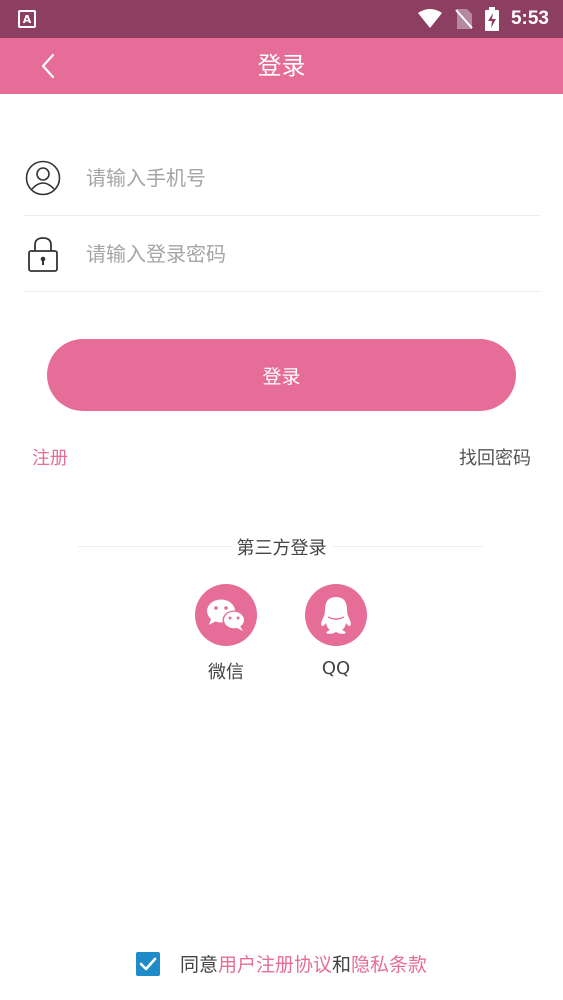  I want to click on lock-icon, so click(43, 254).